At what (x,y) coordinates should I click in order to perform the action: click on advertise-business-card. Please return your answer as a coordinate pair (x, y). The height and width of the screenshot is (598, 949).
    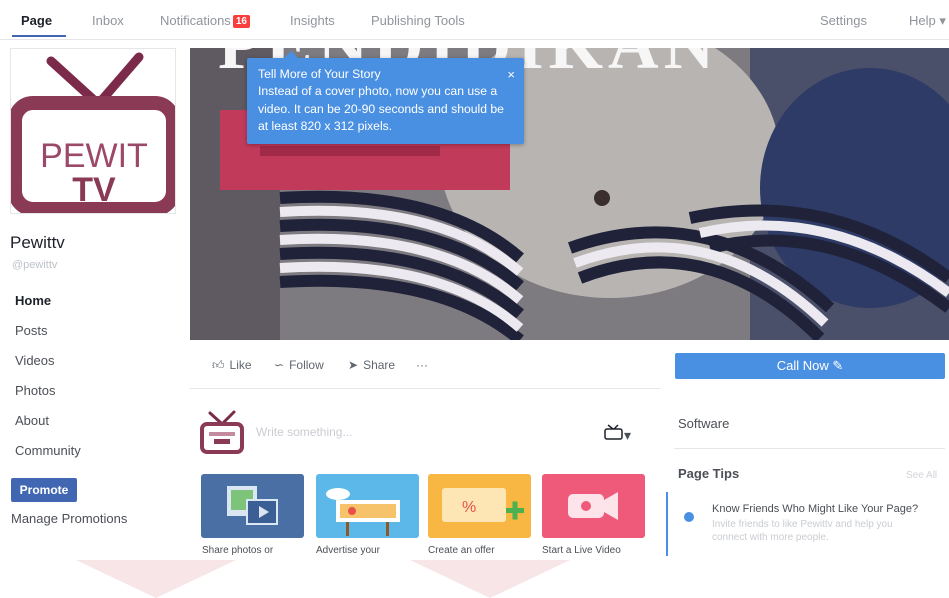
    Looking at the image, I should click on (367, 506).